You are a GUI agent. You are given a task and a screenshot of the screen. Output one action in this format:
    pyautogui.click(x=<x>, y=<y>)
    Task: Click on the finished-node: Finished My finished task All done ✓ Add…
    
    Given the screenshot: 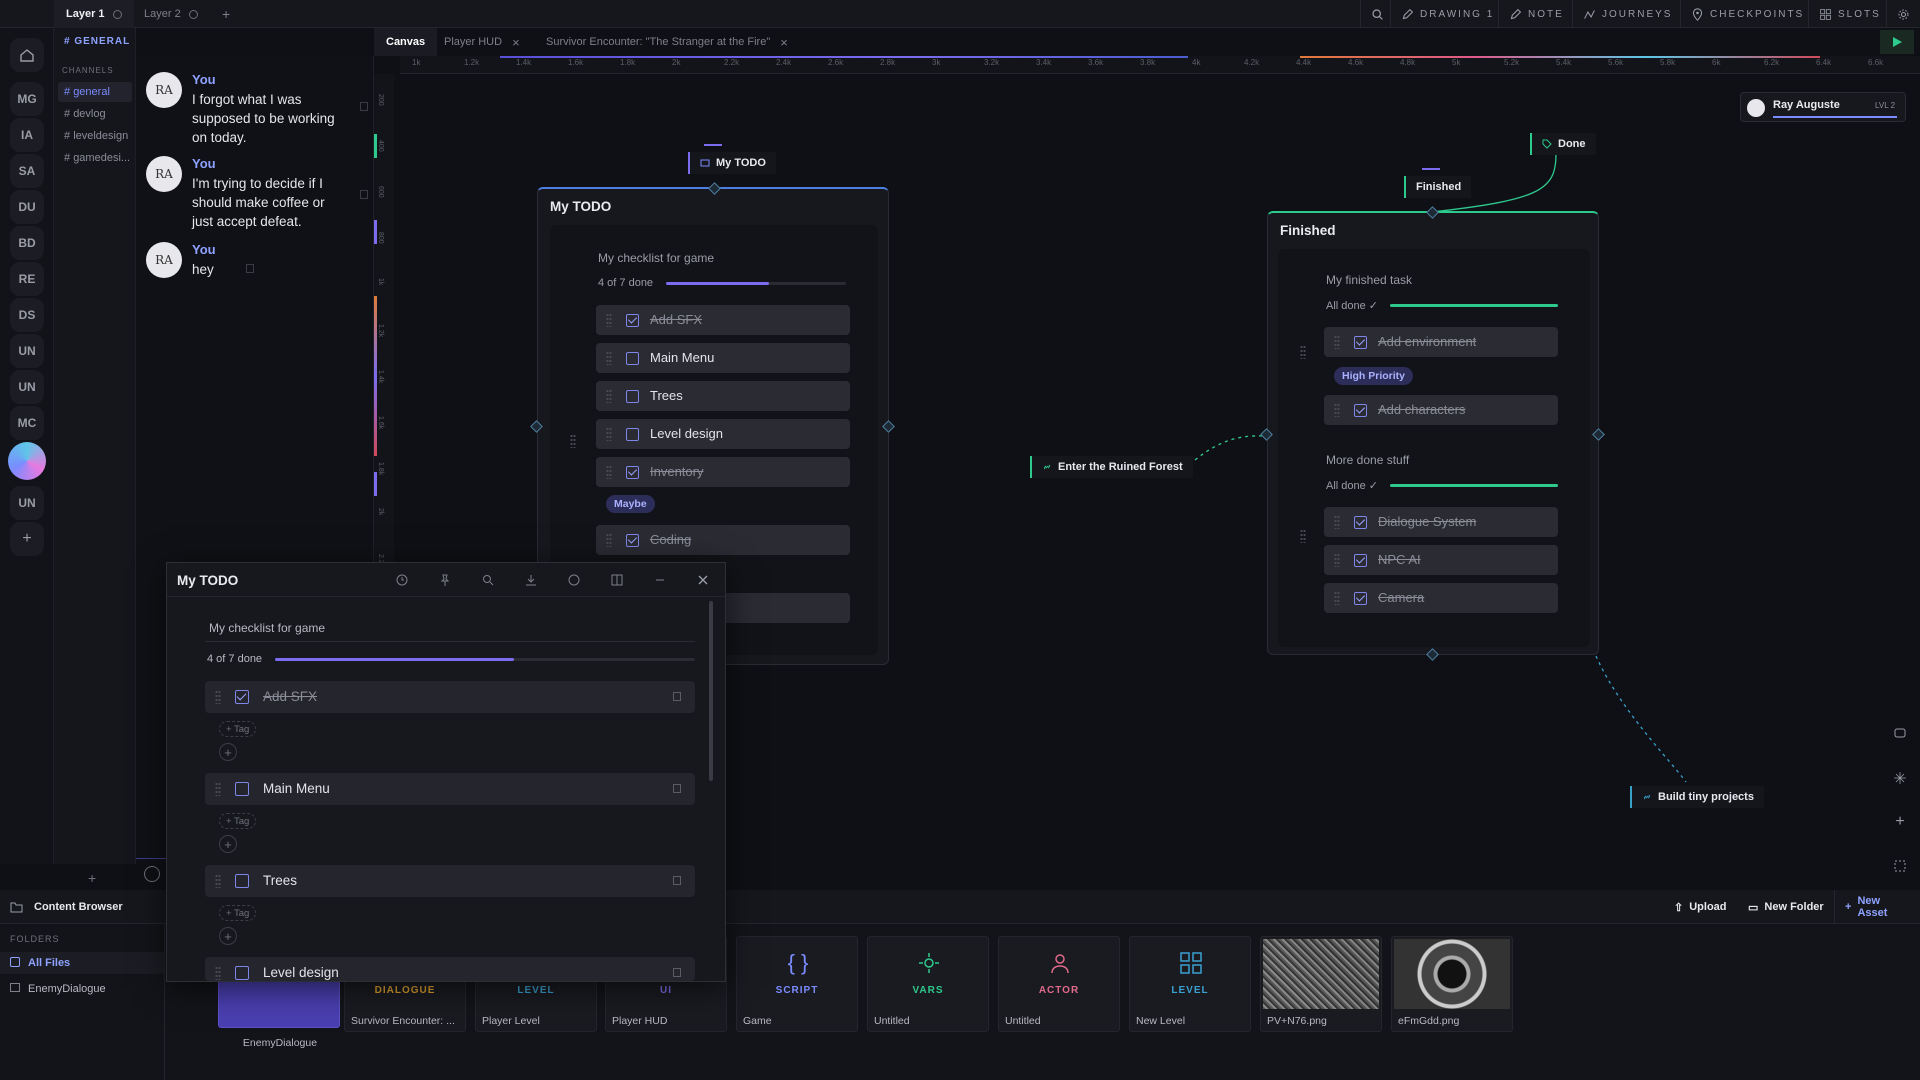 What is the action you would take?
    pyautogui.click(x=1433, y=433)
    